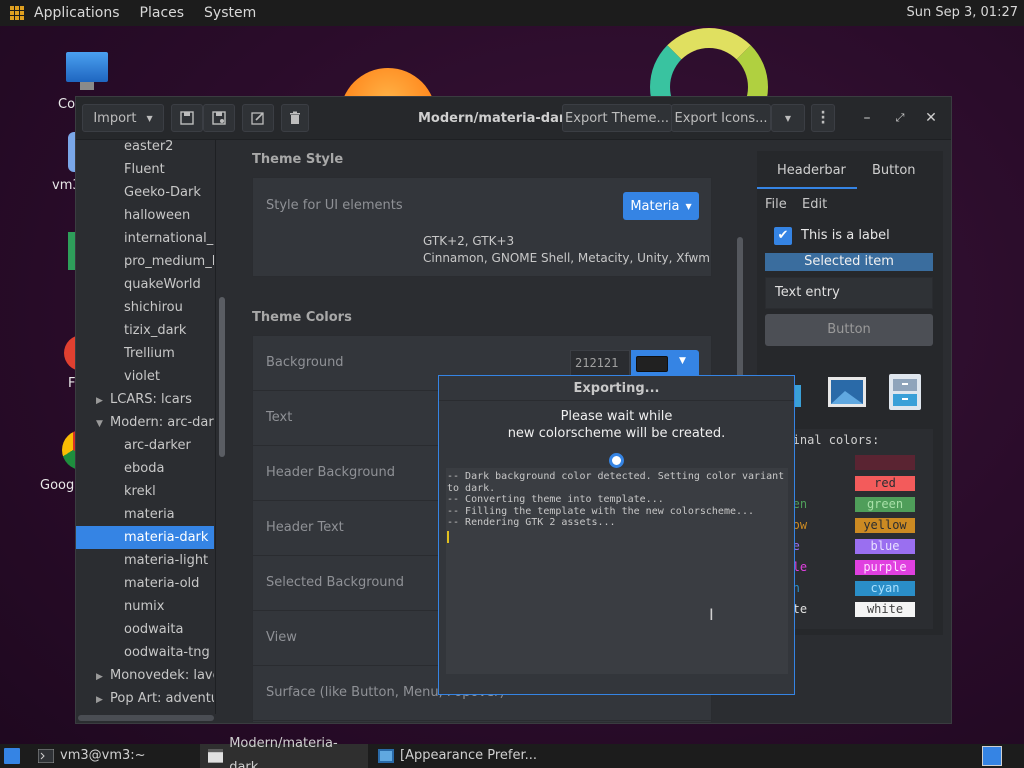 This screenshot has height=768, width=1024. I want to click on checkbox-checked-icon: ✔, so click(783, 236).